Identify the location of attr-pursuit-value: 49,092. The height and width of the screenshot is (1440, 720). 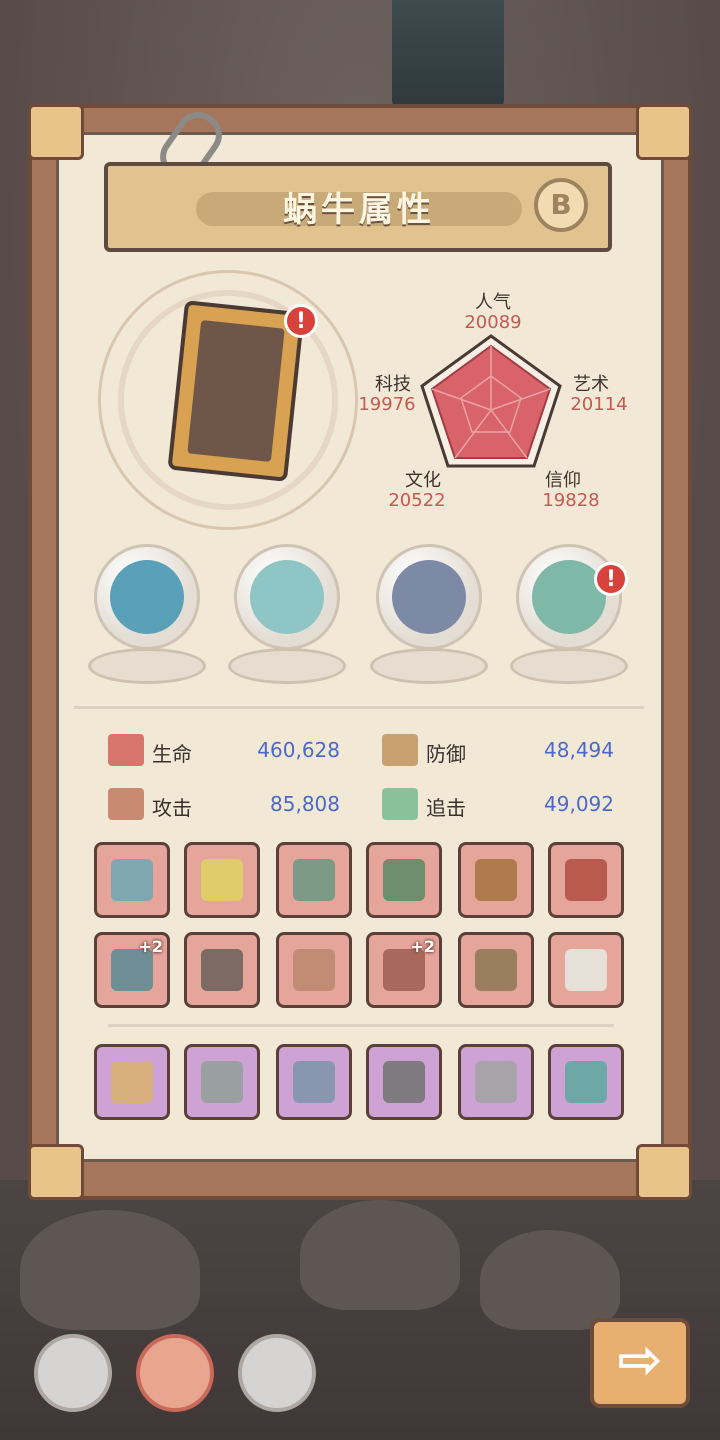
(579, 804).